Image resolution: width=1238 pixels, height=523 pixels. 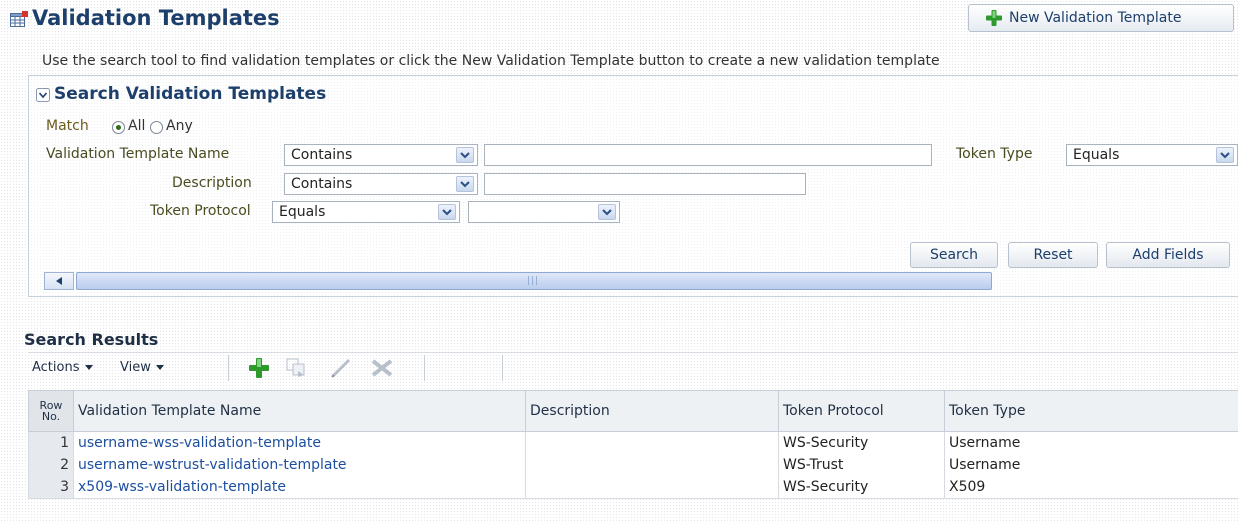 What do you see at coordinates (645, 184) in the screenshot?
I see `description-value-input` at bounding box center [645, 184].